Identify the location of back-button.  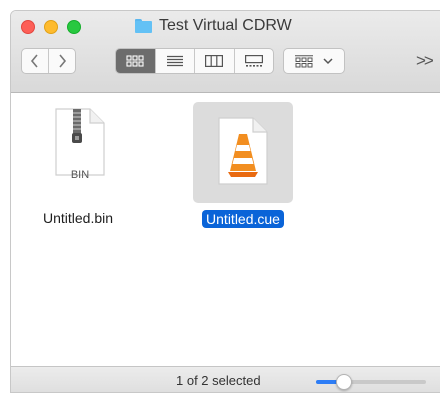
(35, 61).